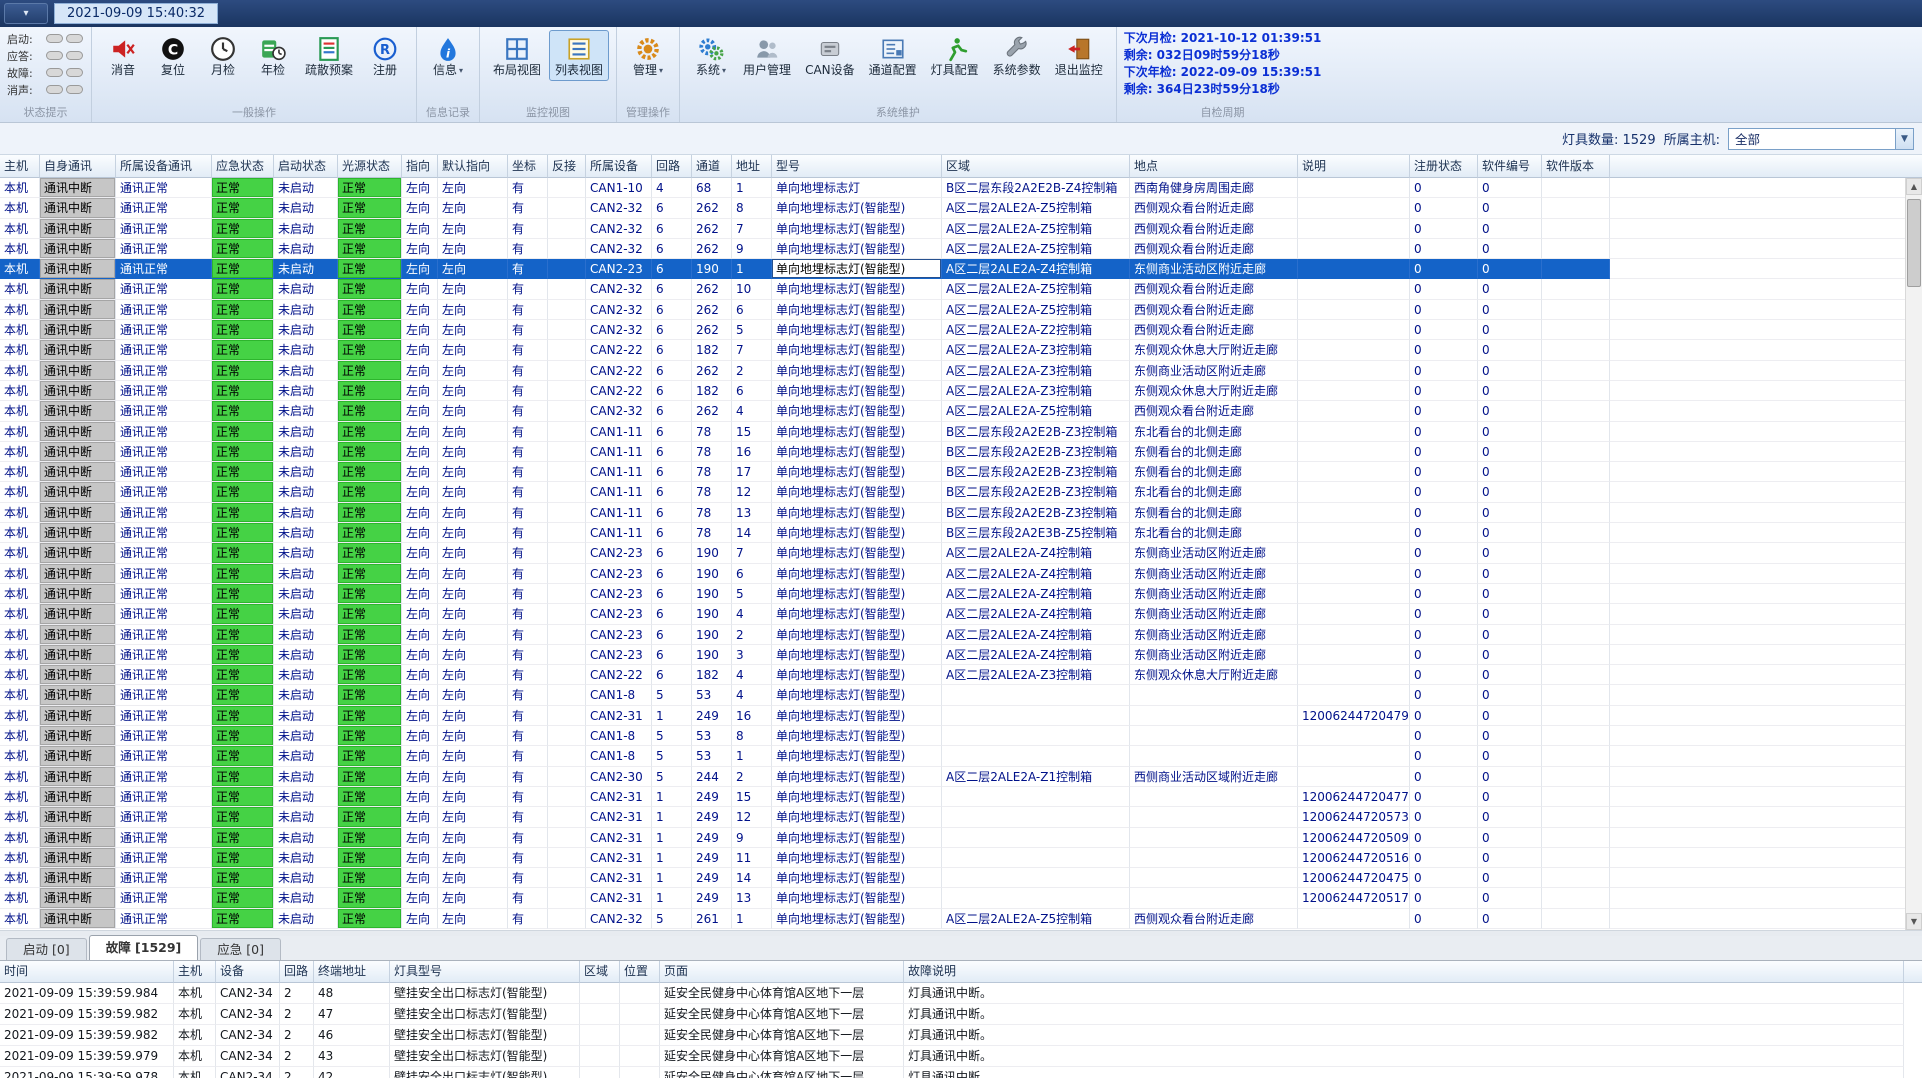 The image size is (1922, 1078). Describe the element at coordinates (782, 972) in the screenshot. I see `column-header: 页面` at that location.